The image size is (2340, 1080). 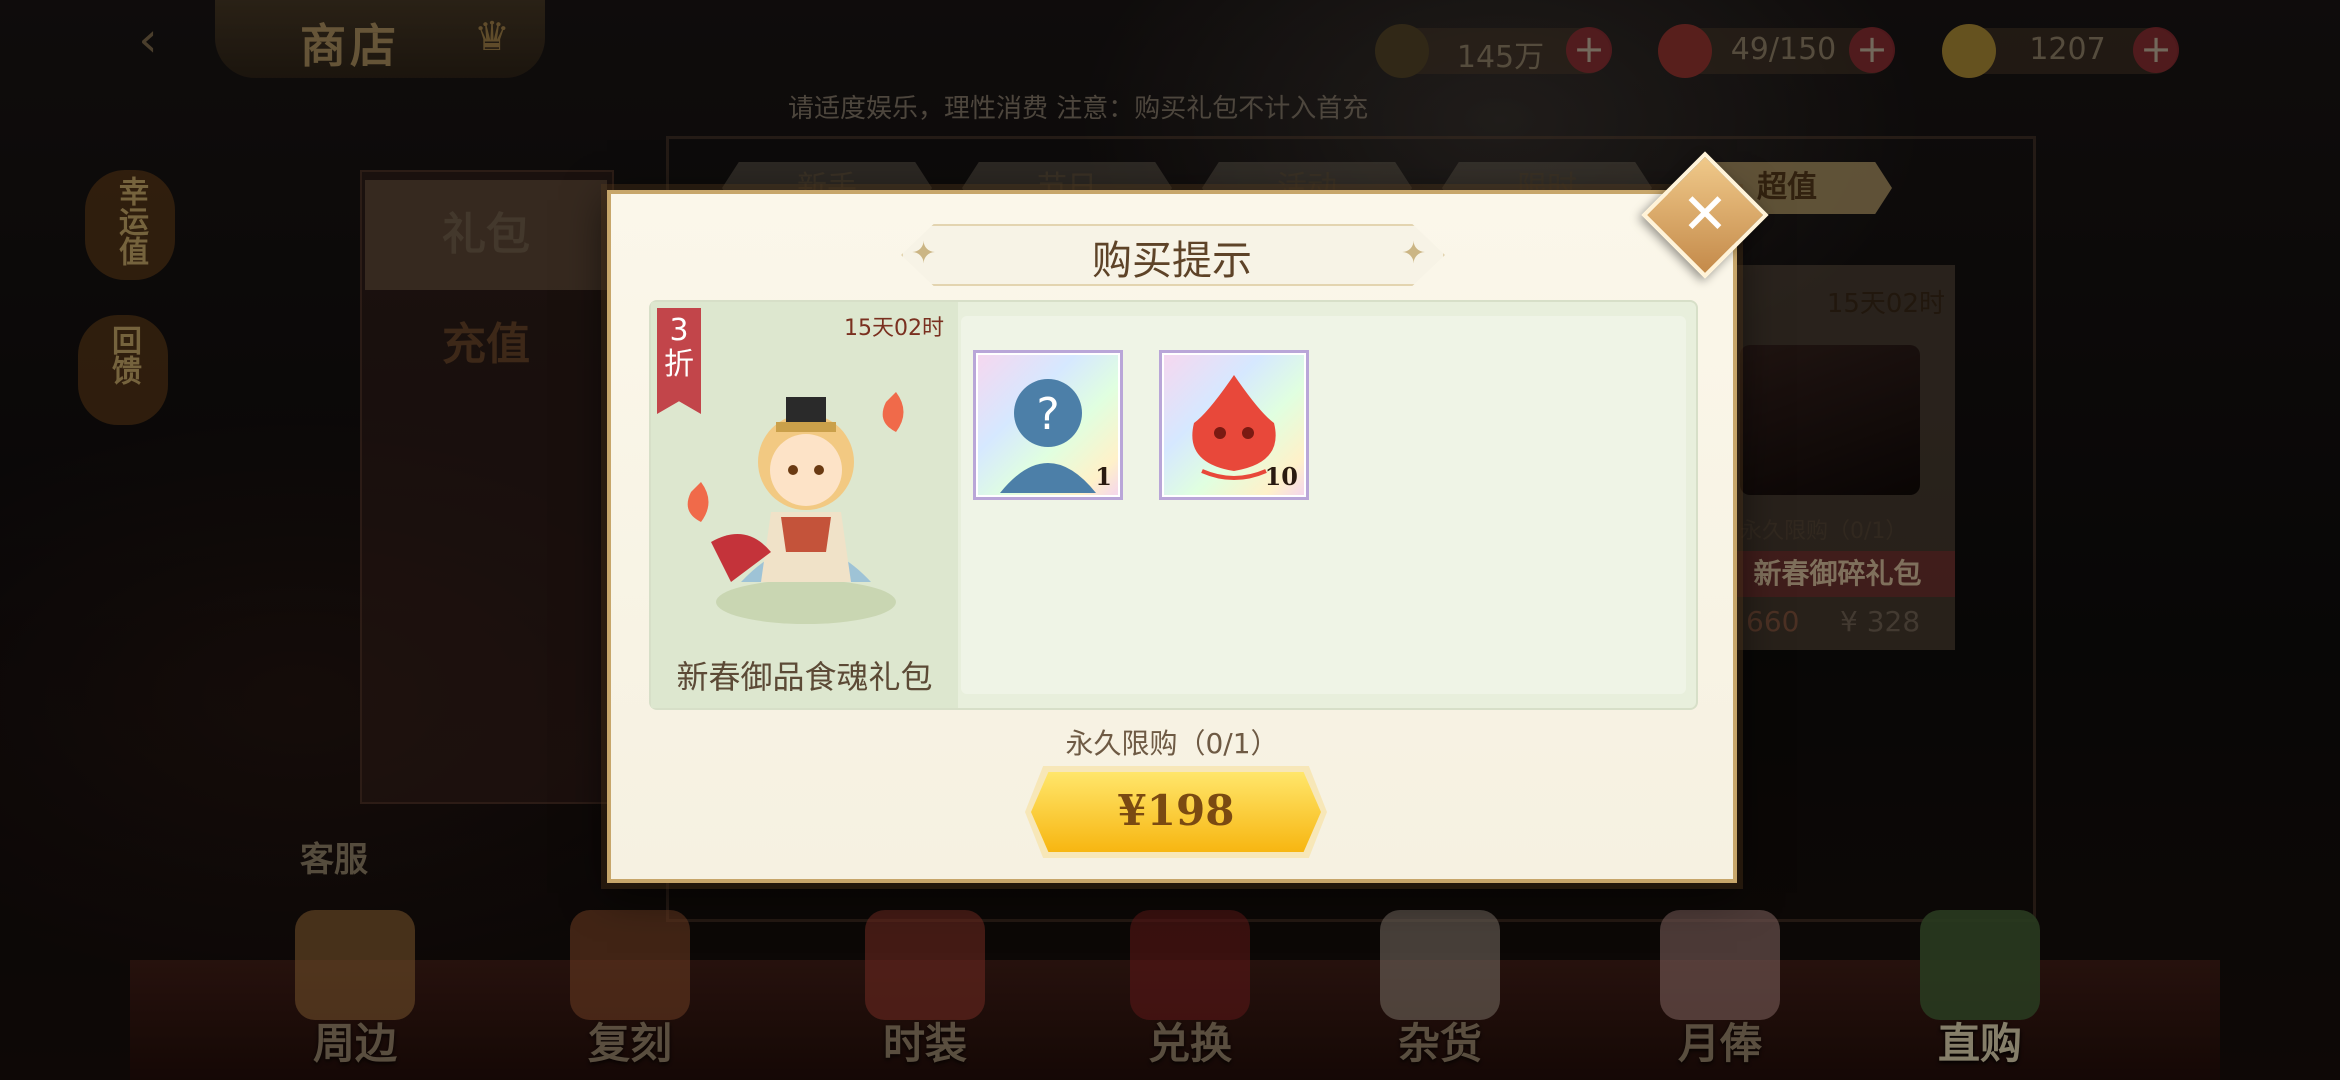 What do you see at coordinates (1172, 261) in the screenshot?
I see `dialog-title: 购买提示` at bounding box center [1172, 261].